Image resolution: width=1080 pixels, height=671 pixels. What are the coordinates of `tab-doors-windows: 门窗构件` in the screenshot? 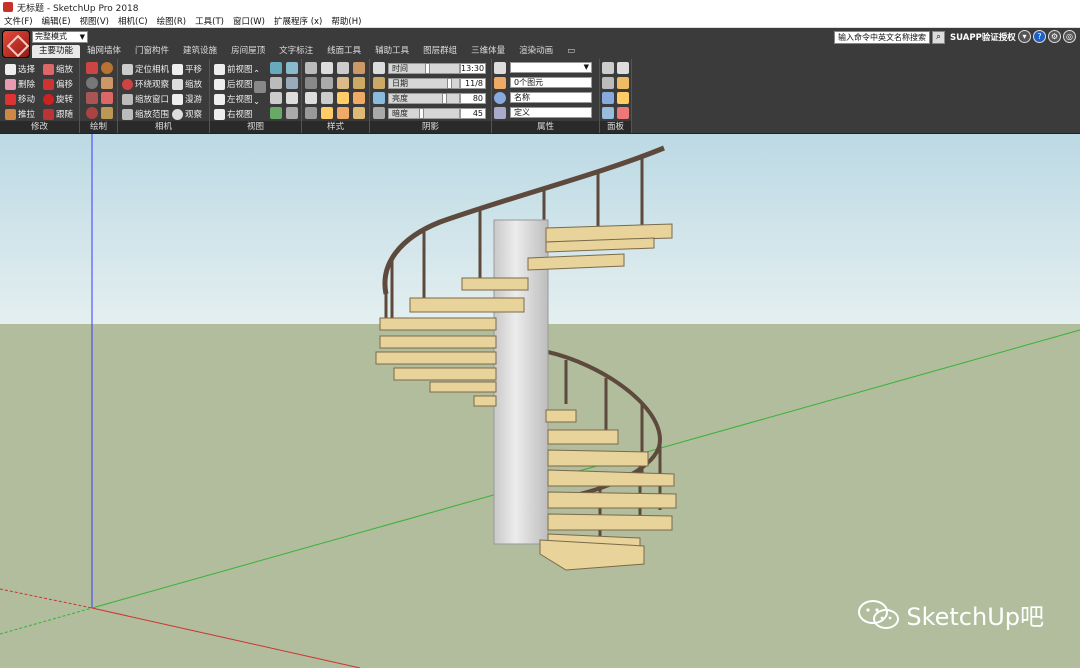 It's located at (152, 51).